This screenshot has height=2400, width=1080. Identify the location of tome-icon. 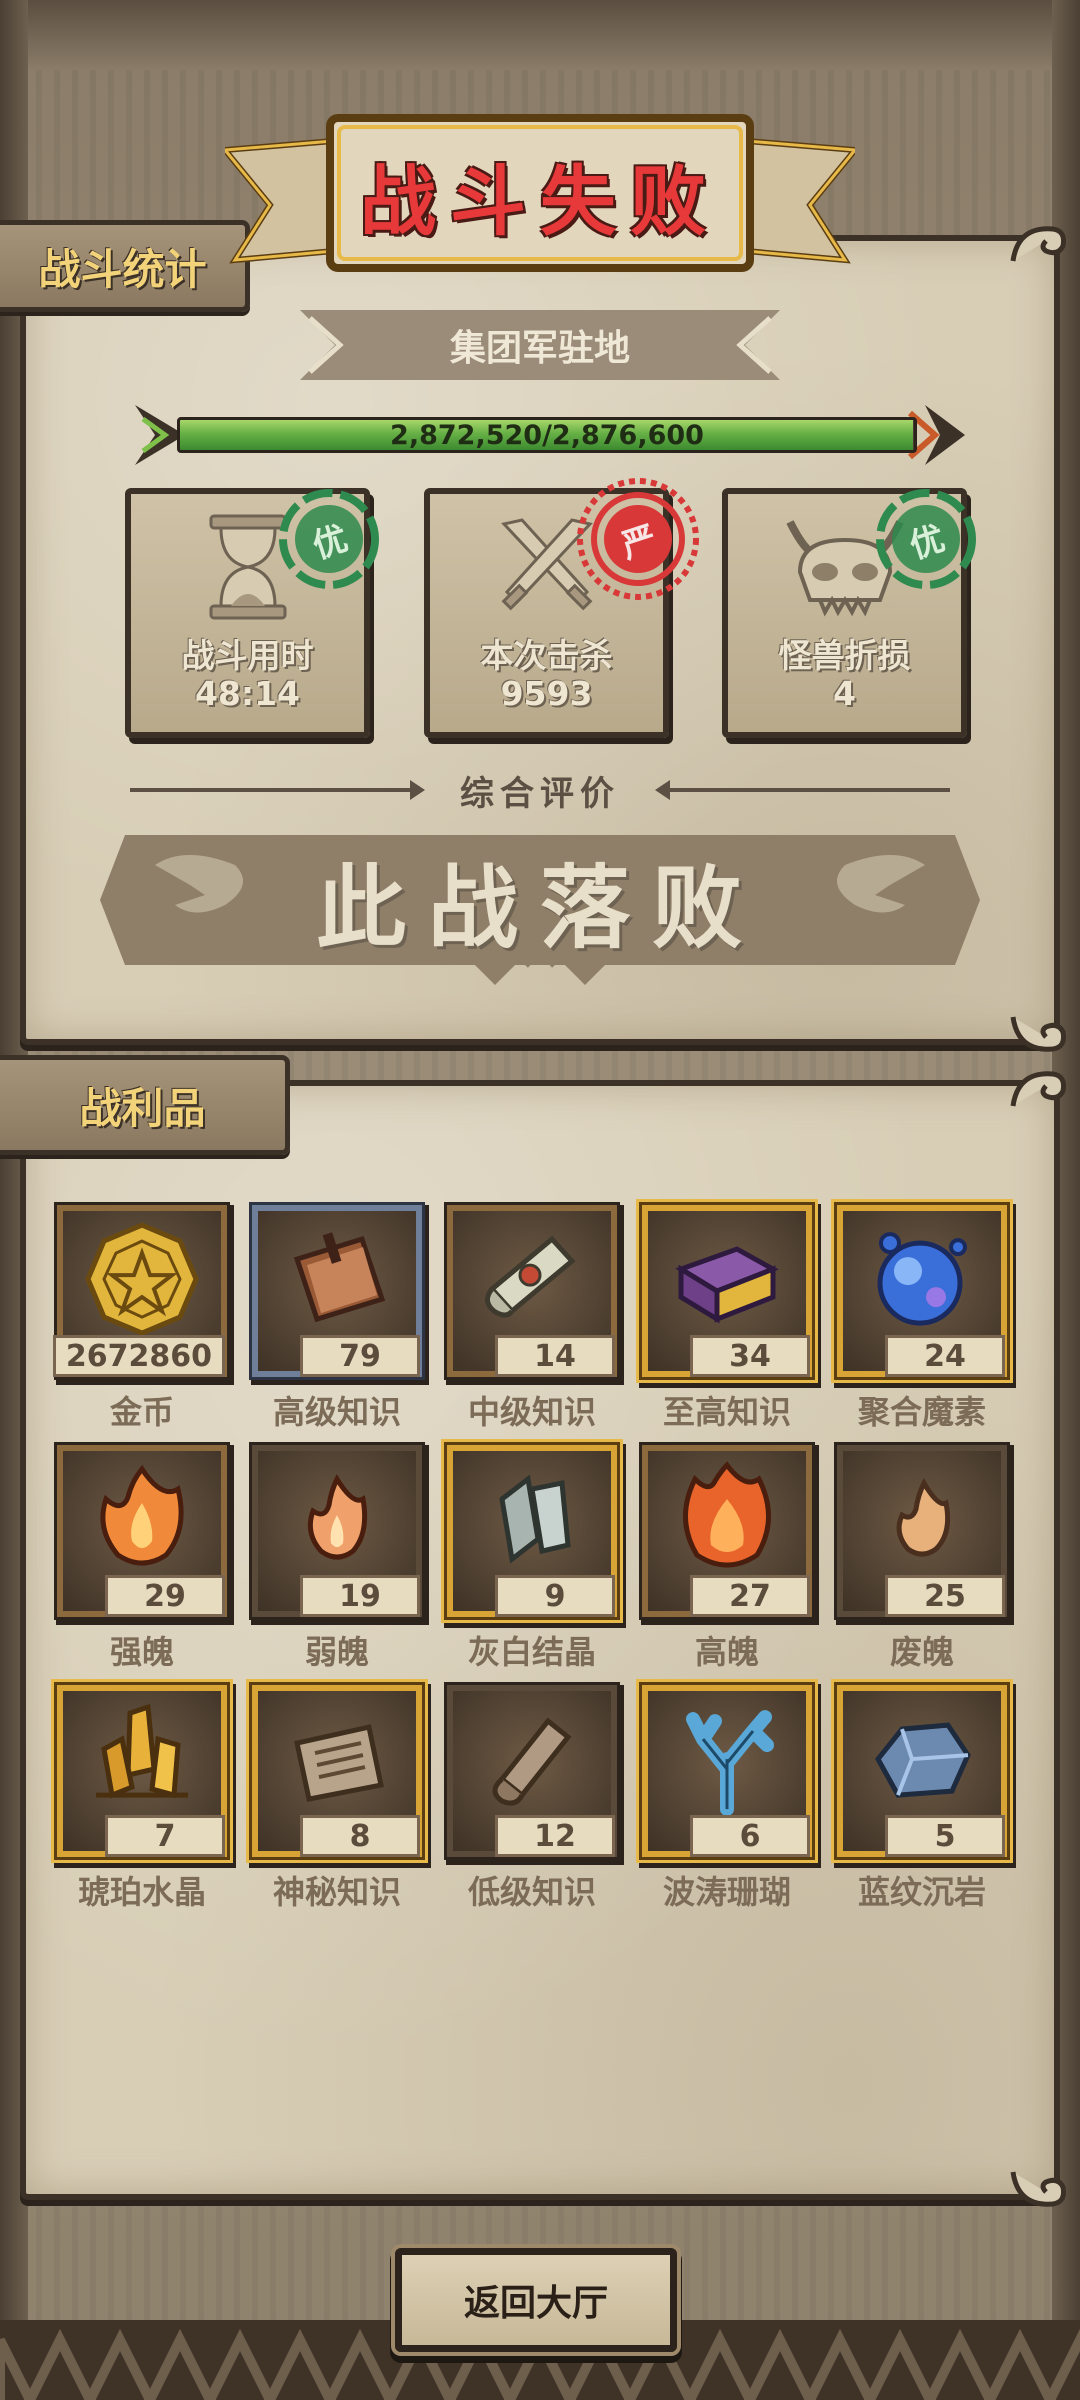
(727, 1281).